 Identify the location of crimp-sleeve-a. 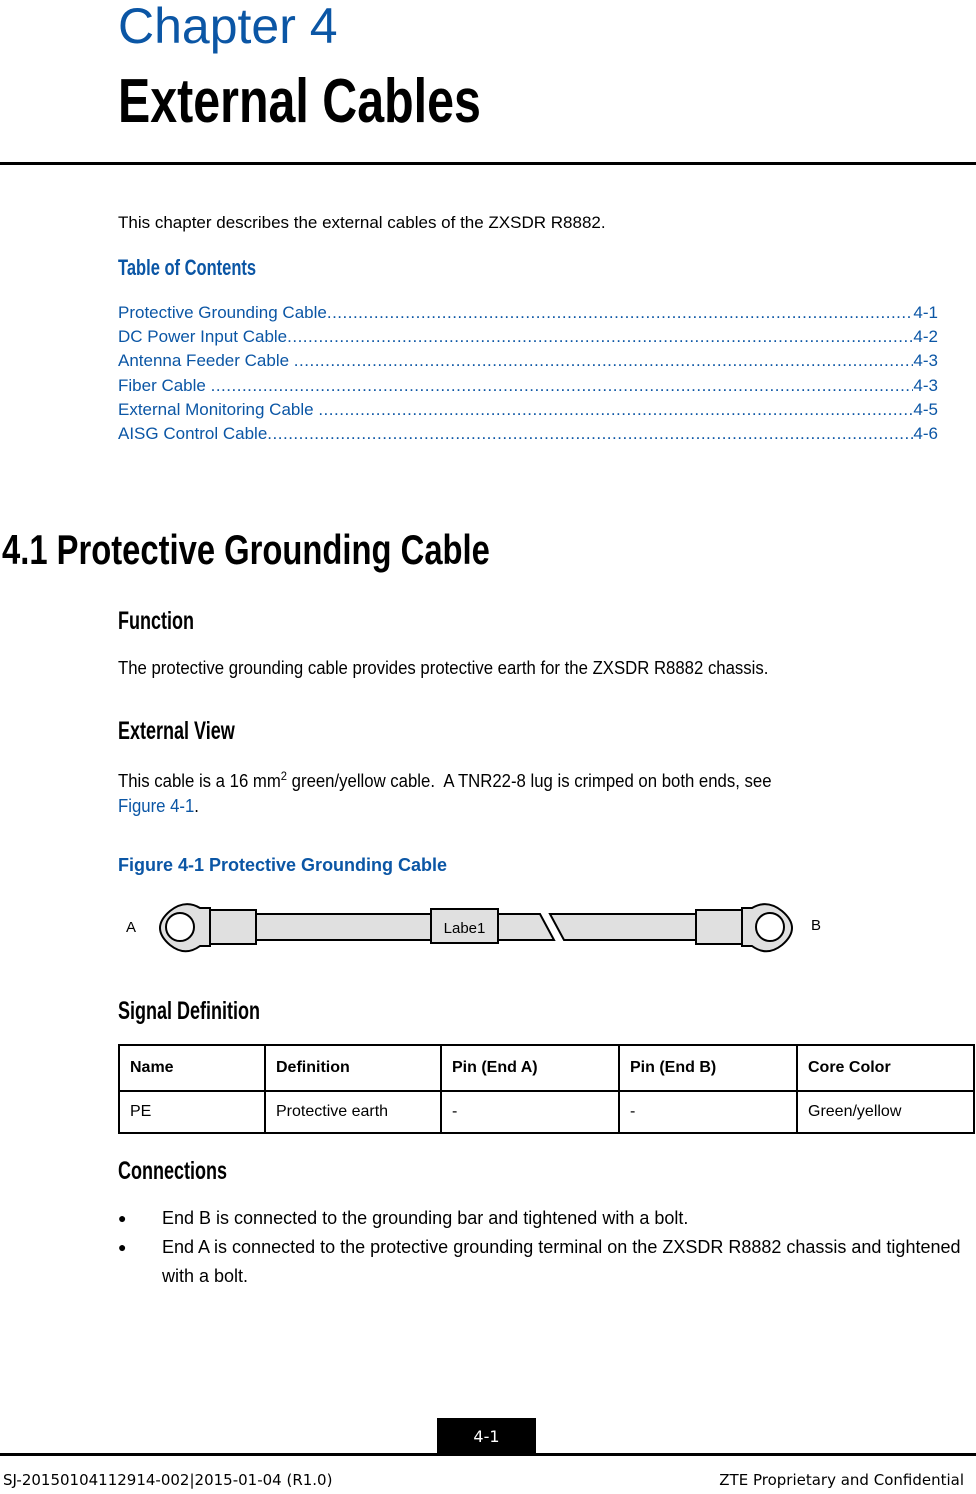
(233, 927).